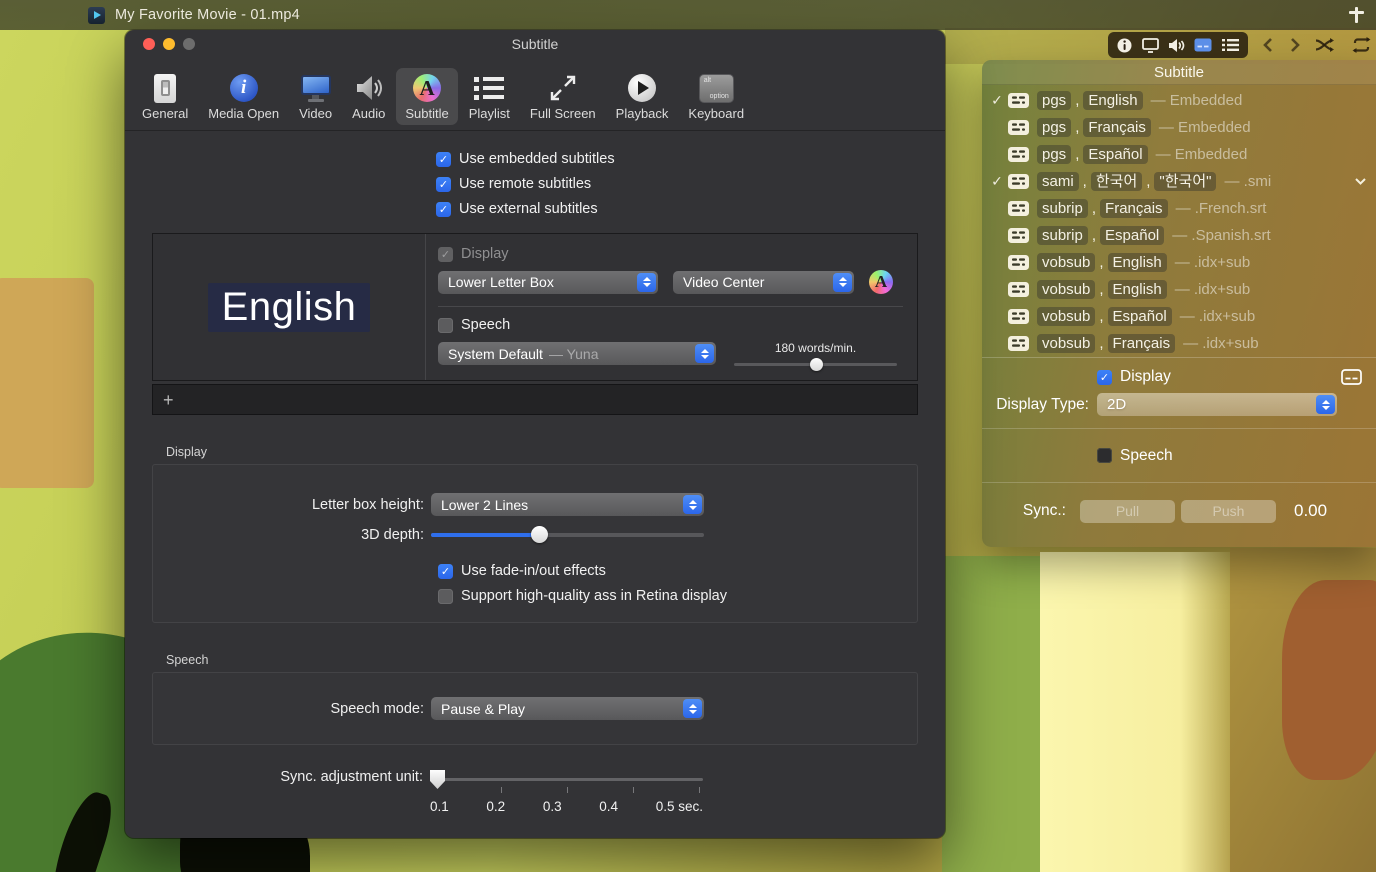  Describe the element at coordinates (445, 325) in the screenshot. I see `checkbox-unchecked-icon` at that location.